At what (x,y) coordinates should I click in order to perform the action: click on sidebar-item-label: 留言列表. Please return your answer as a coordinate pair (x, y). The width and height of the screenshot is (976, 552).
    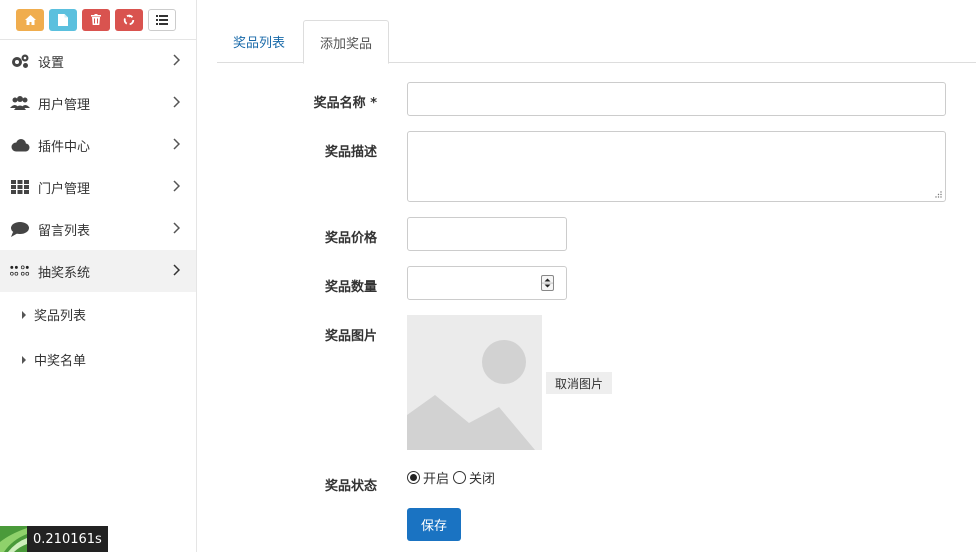
    Looking at the image, I should click on (64, 231).